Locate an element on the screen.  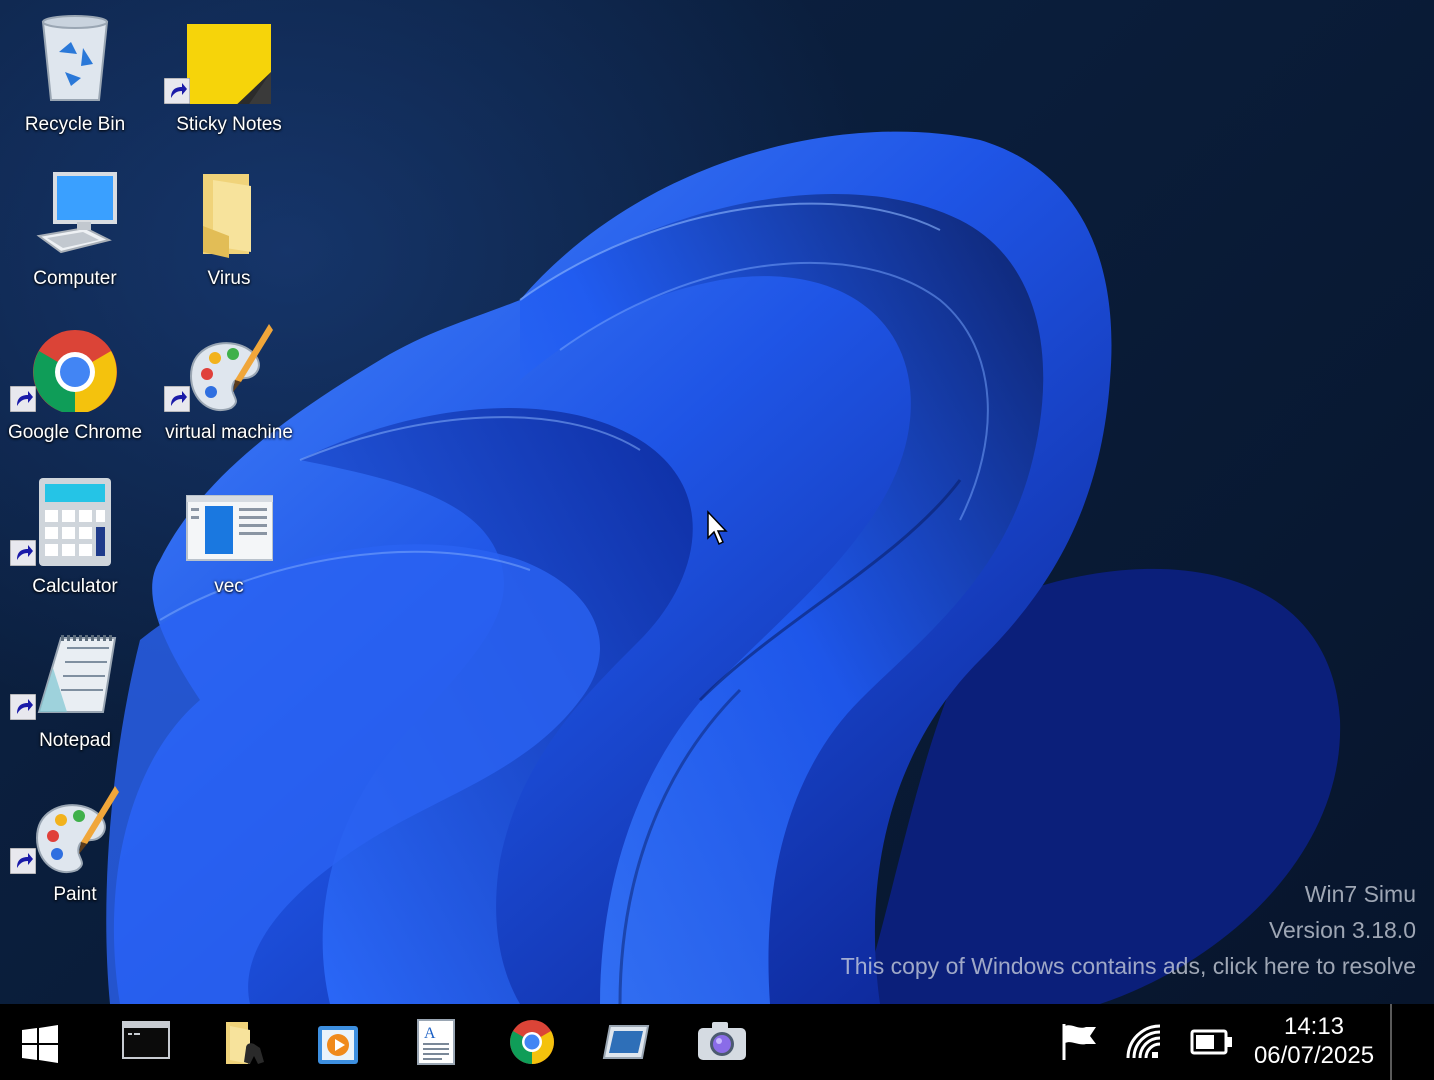
desktop-icon-label: Virus is located at coordinates (229, 278).